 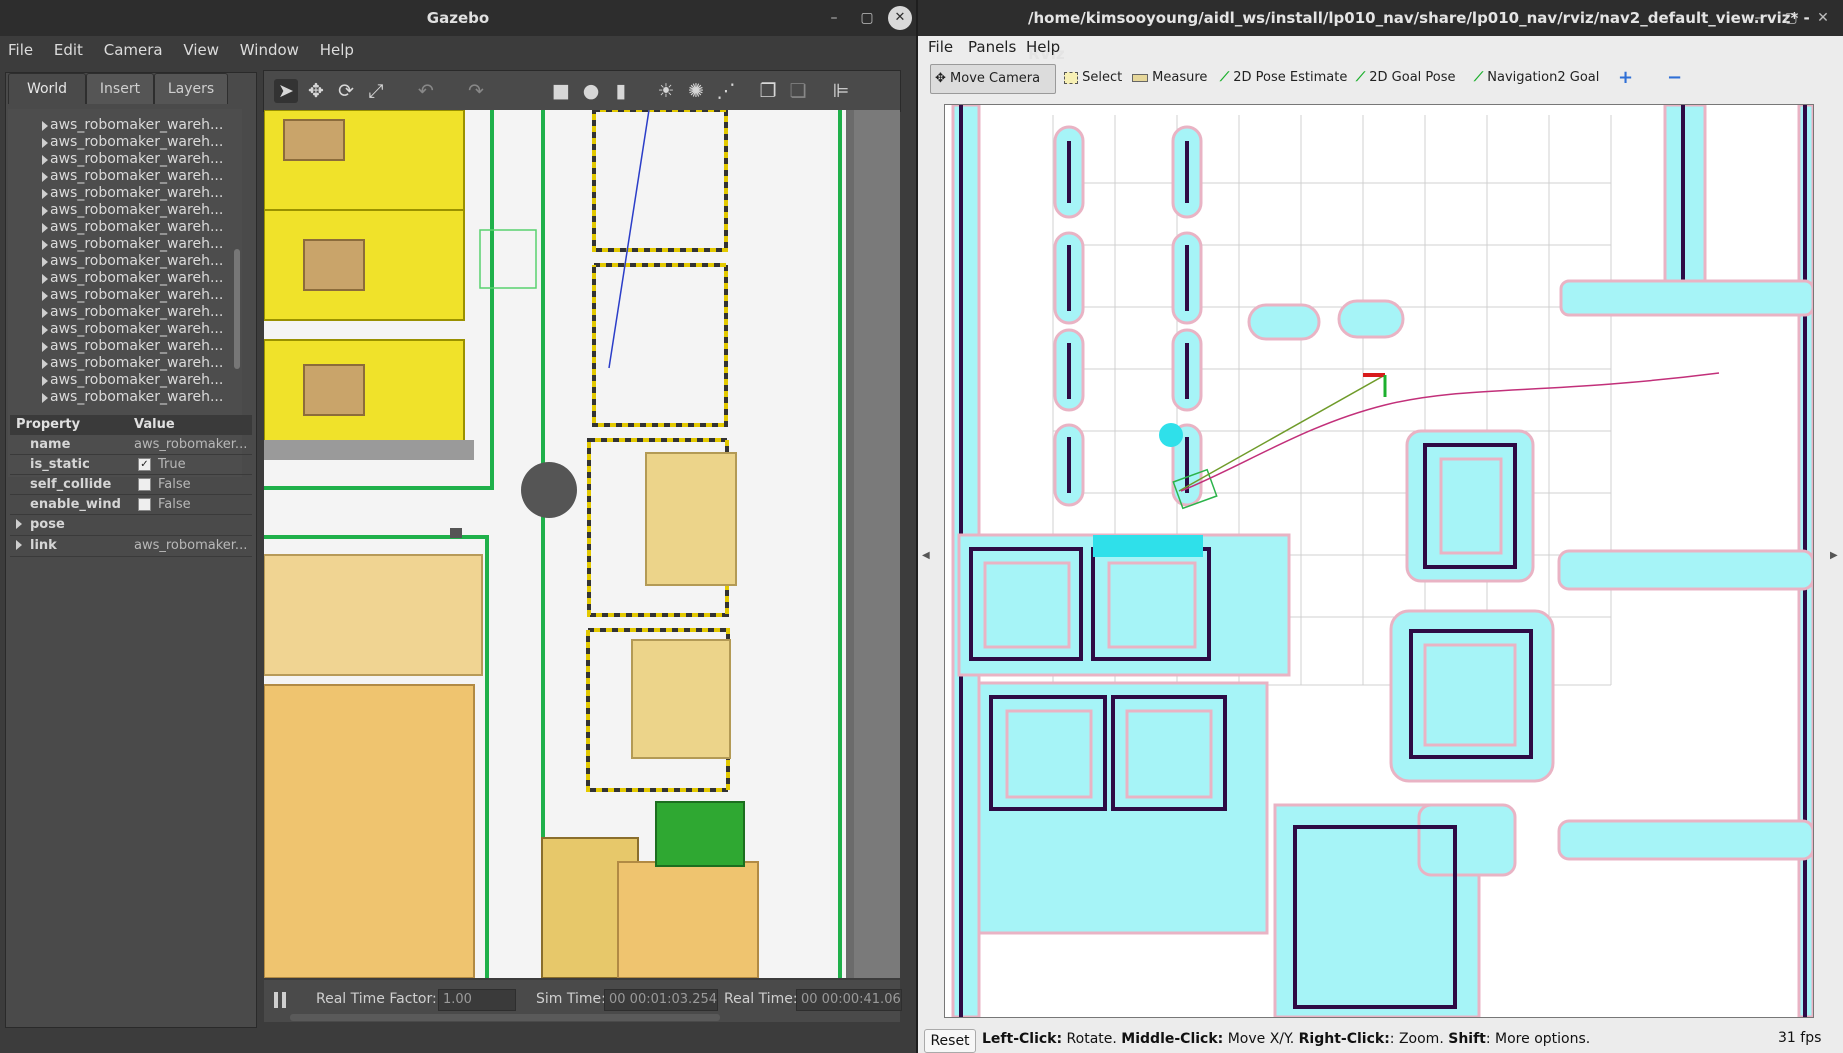 I want to click on prop-label: pose, so click(x=47, y=524).